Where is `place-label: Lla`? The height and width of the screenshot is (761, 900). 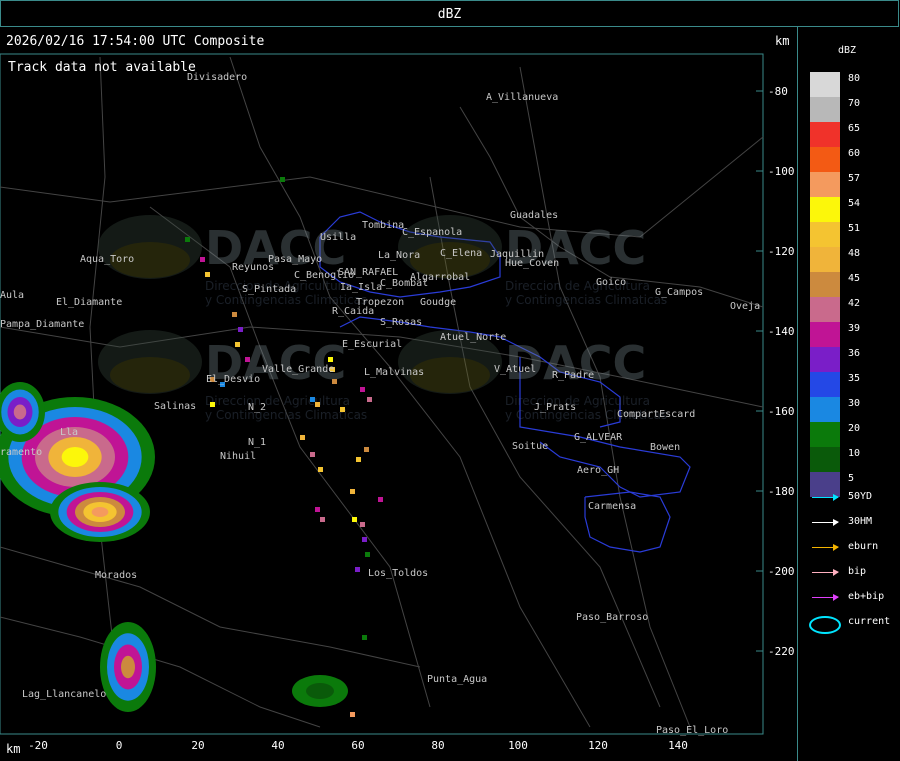 place-label: Lla is located at coordinates (69, 432).